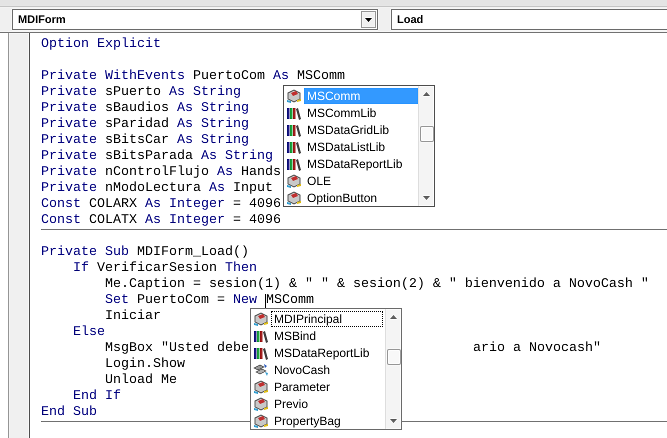 The image size is (667, 438). I want to click on autocomplete-item: MSDataGridLib, so click(351, 129).